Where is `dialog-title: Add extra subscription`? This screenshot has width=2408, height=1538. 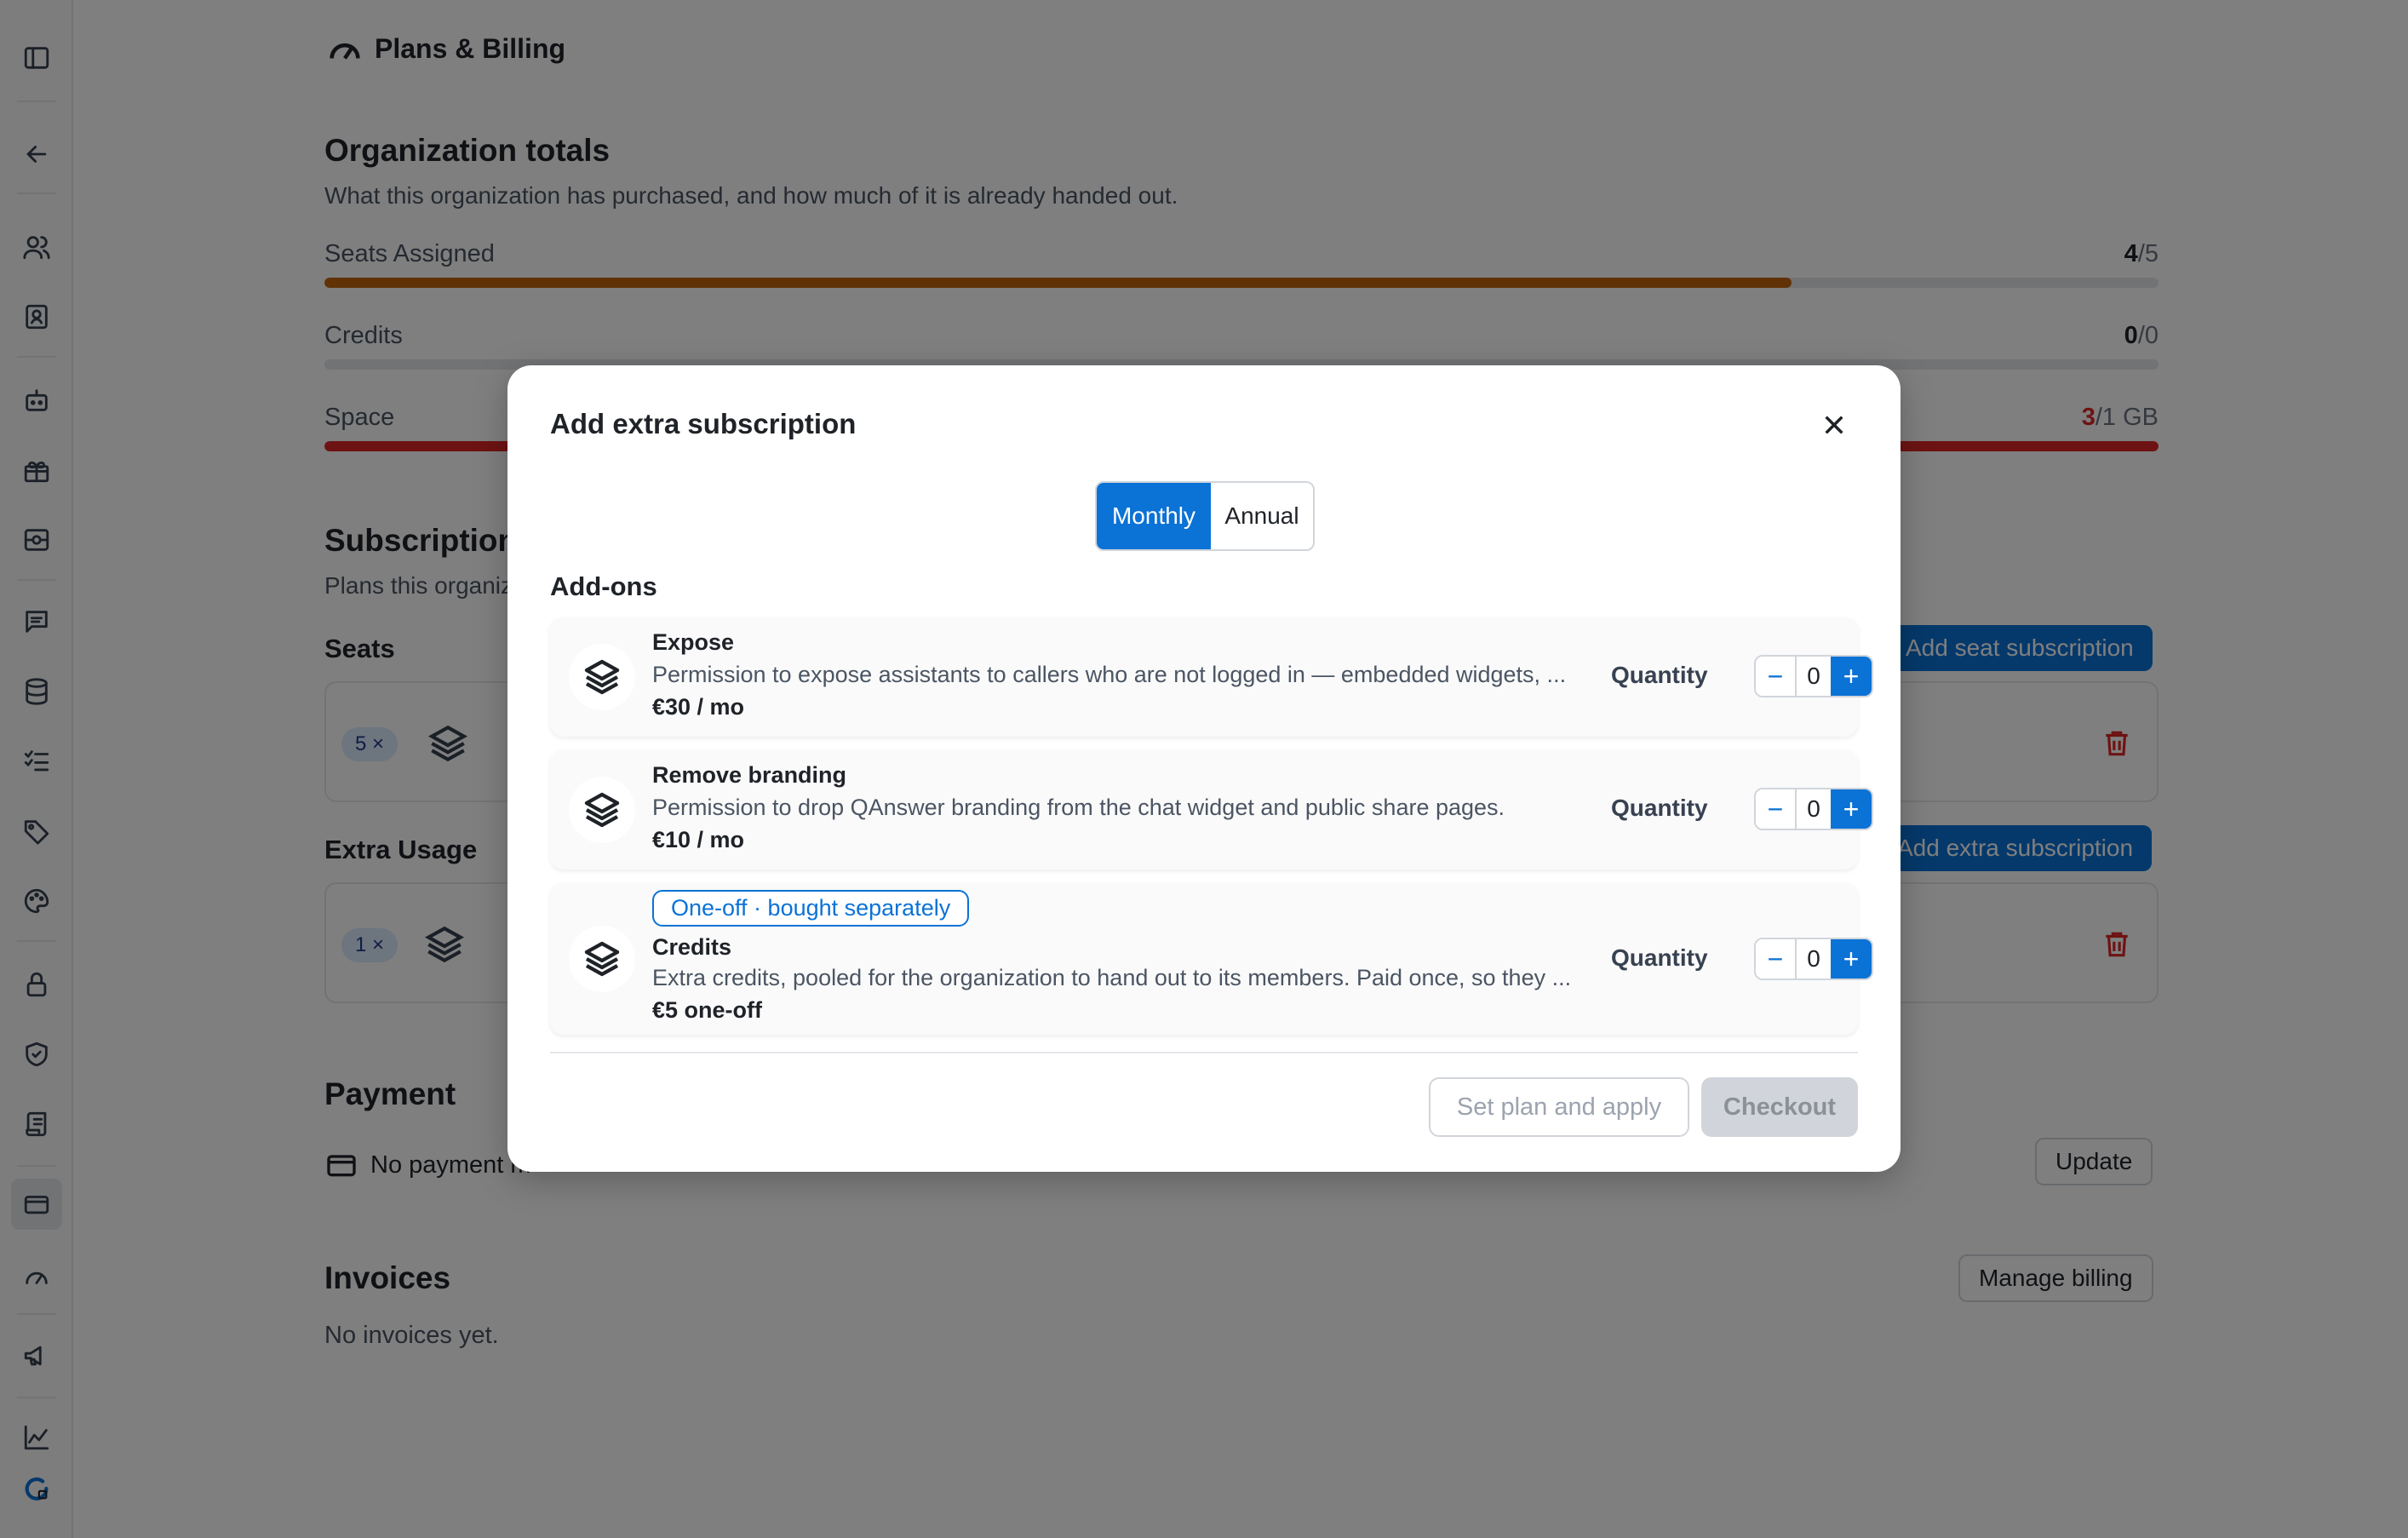
dialog-title: Add extra subscription is located at coordinates (703, 423).